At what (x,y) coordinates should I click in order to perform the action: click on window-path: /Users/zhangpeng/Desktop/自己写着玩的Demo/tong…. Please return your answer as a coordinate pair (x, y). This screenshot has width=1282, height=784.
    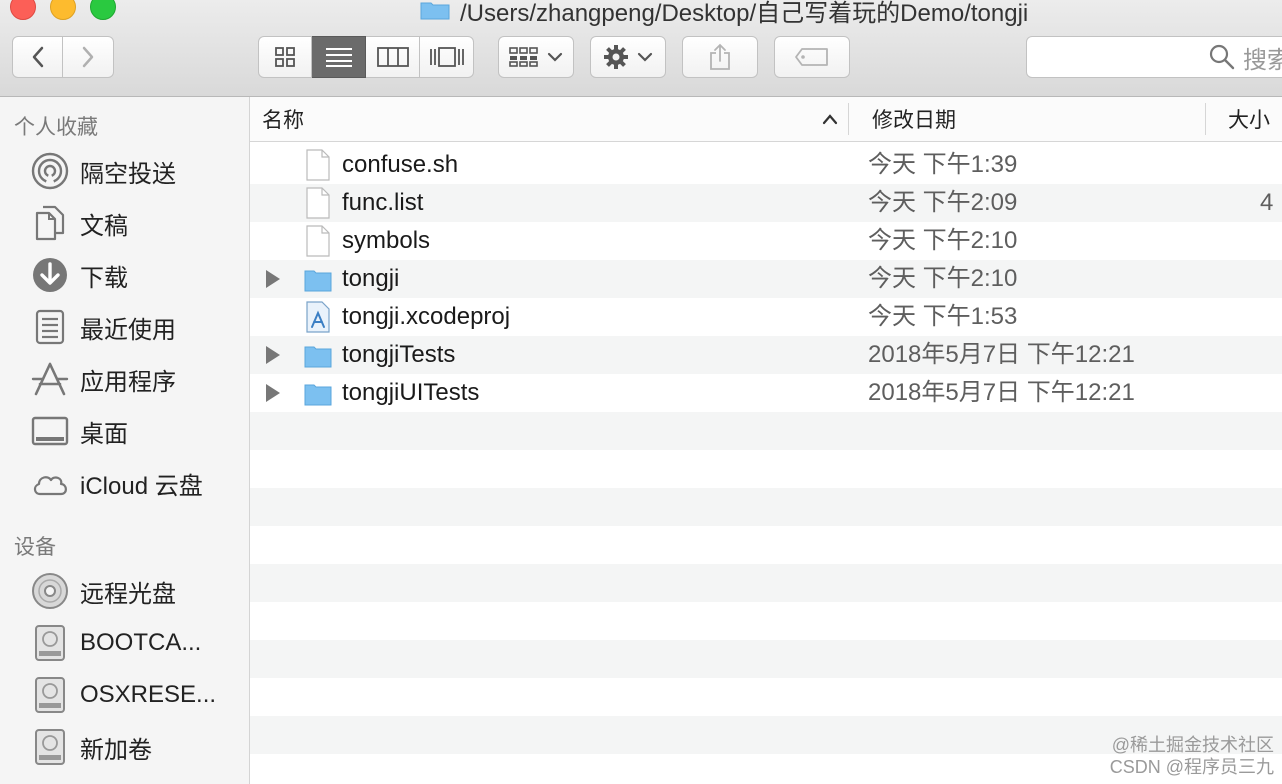
    Looking at the image, I should click on (744, 13).